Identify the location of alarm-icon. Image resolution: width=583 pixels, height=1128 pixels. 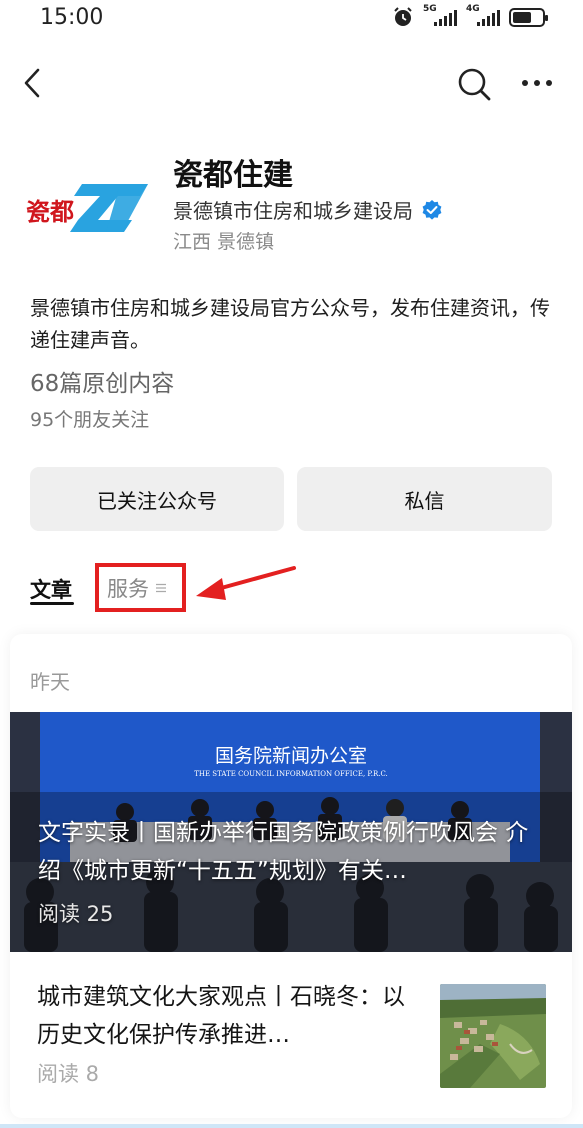
(403, 16).